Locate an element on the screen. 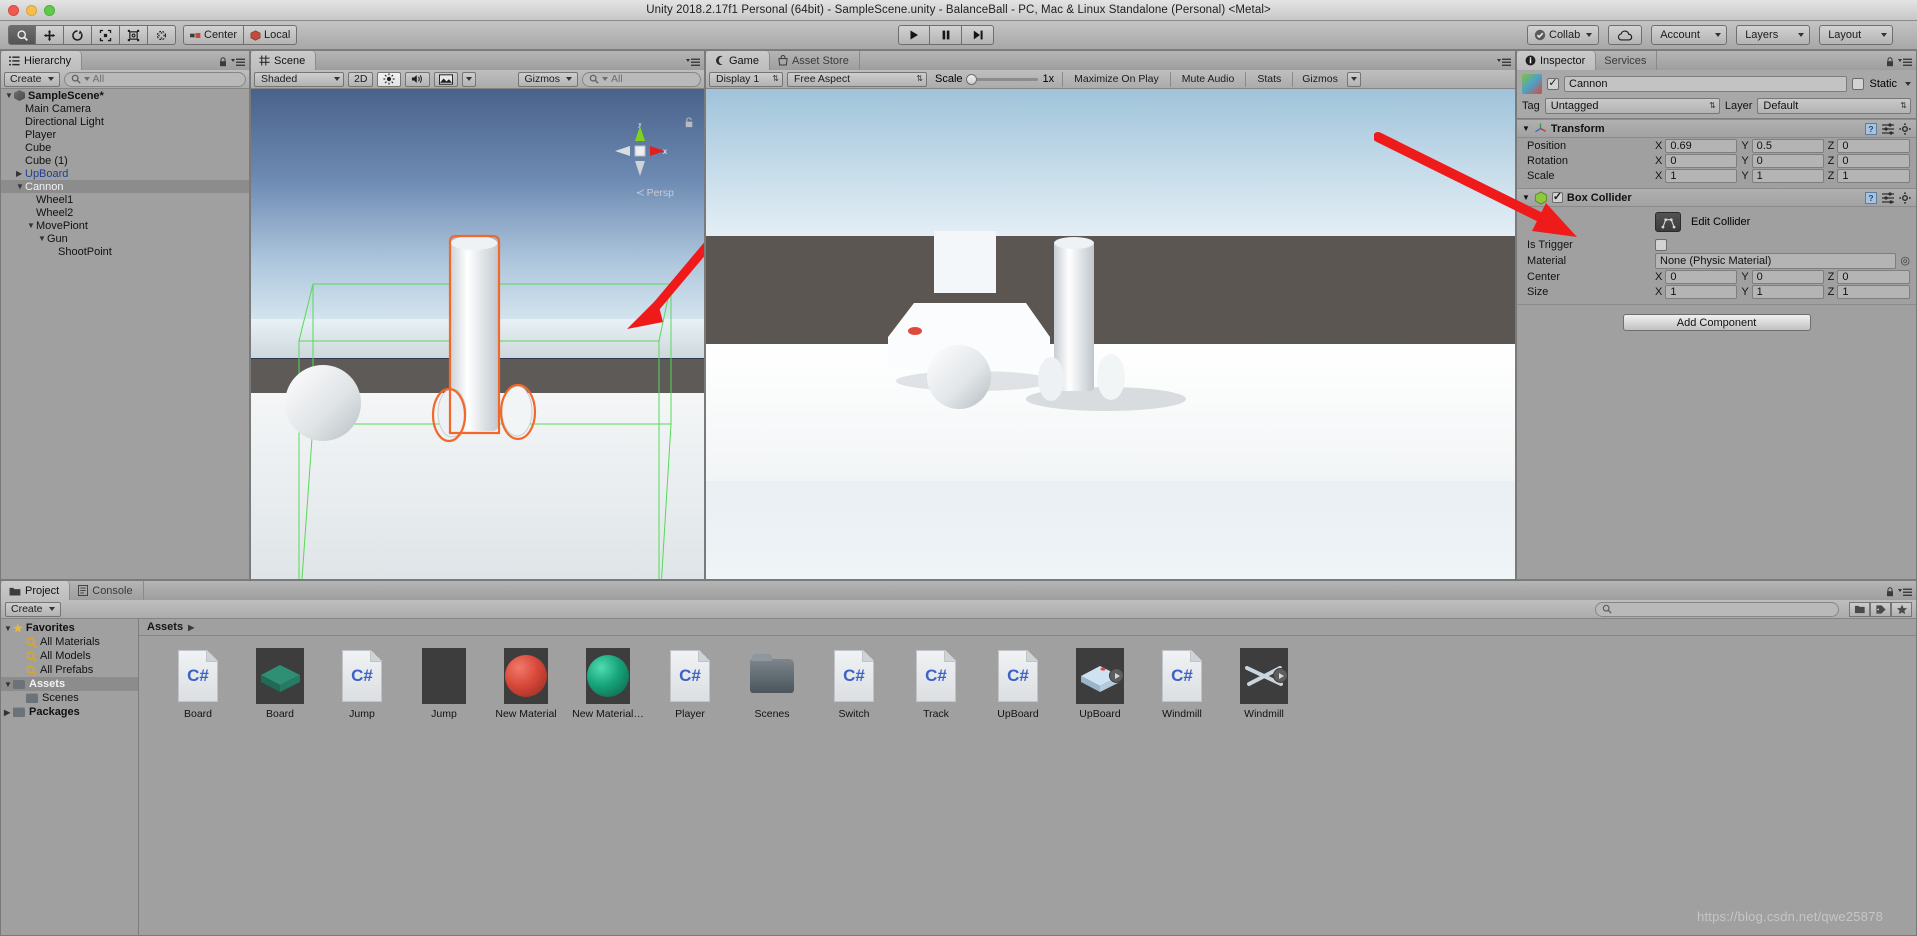 The height and width of the screenshot is (936, 1917). axis-x-input: 1 is located at coordinates (1701, 175).